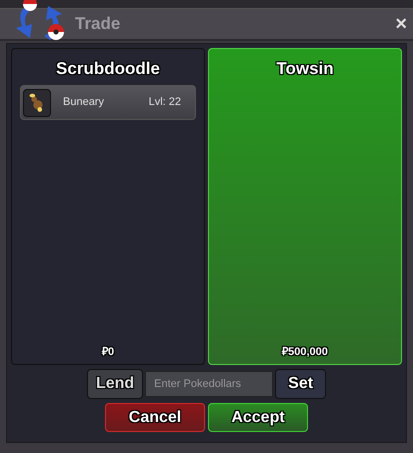  Describe the element at coordinates (209, 384) in the screenshot. I see `pokedollars-input: Enter Pokedollars` at that location.